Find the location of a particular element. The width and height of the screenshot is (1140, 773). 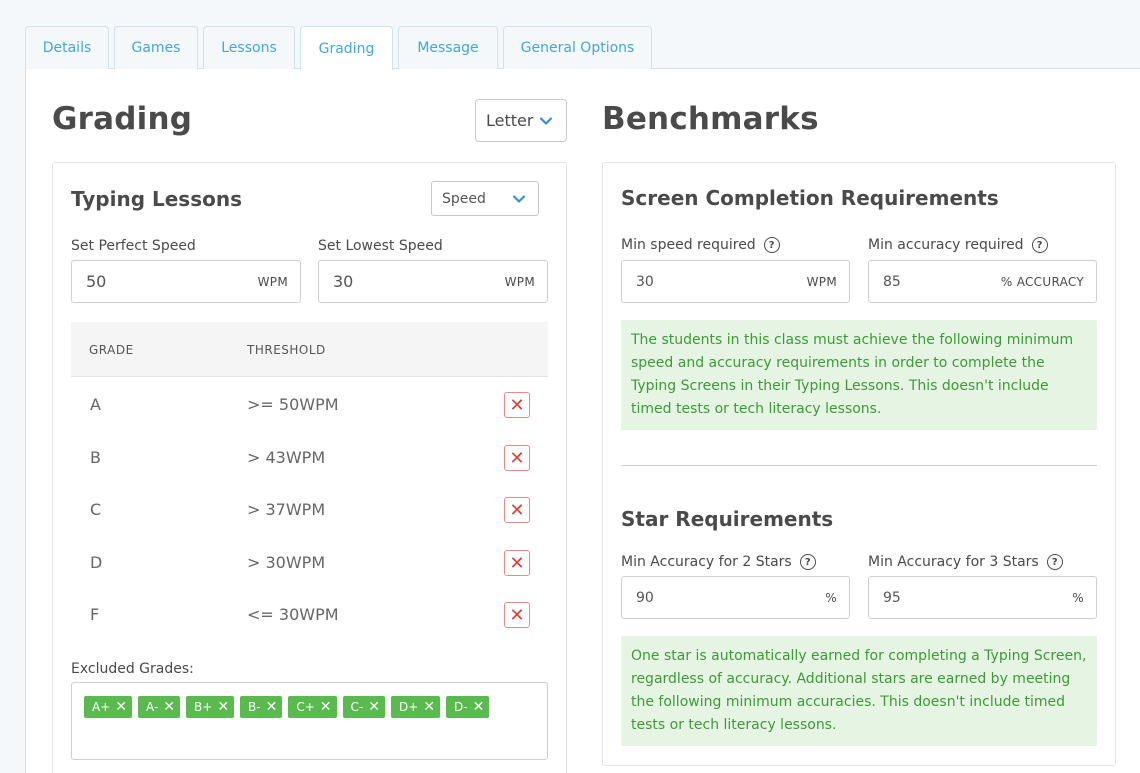

threshold-cell: > 43WPM is located at coordinates (286, 457).